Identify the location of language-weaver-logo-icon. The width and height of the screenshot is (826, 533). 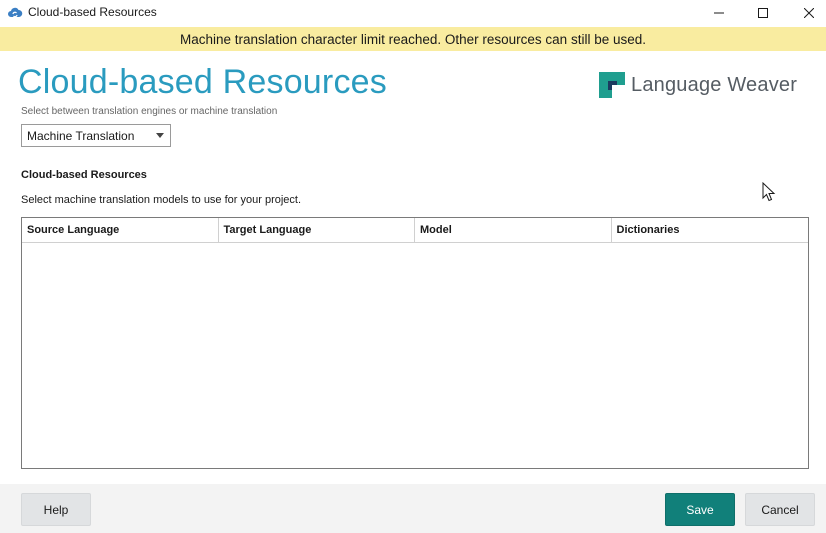
(612, 85).